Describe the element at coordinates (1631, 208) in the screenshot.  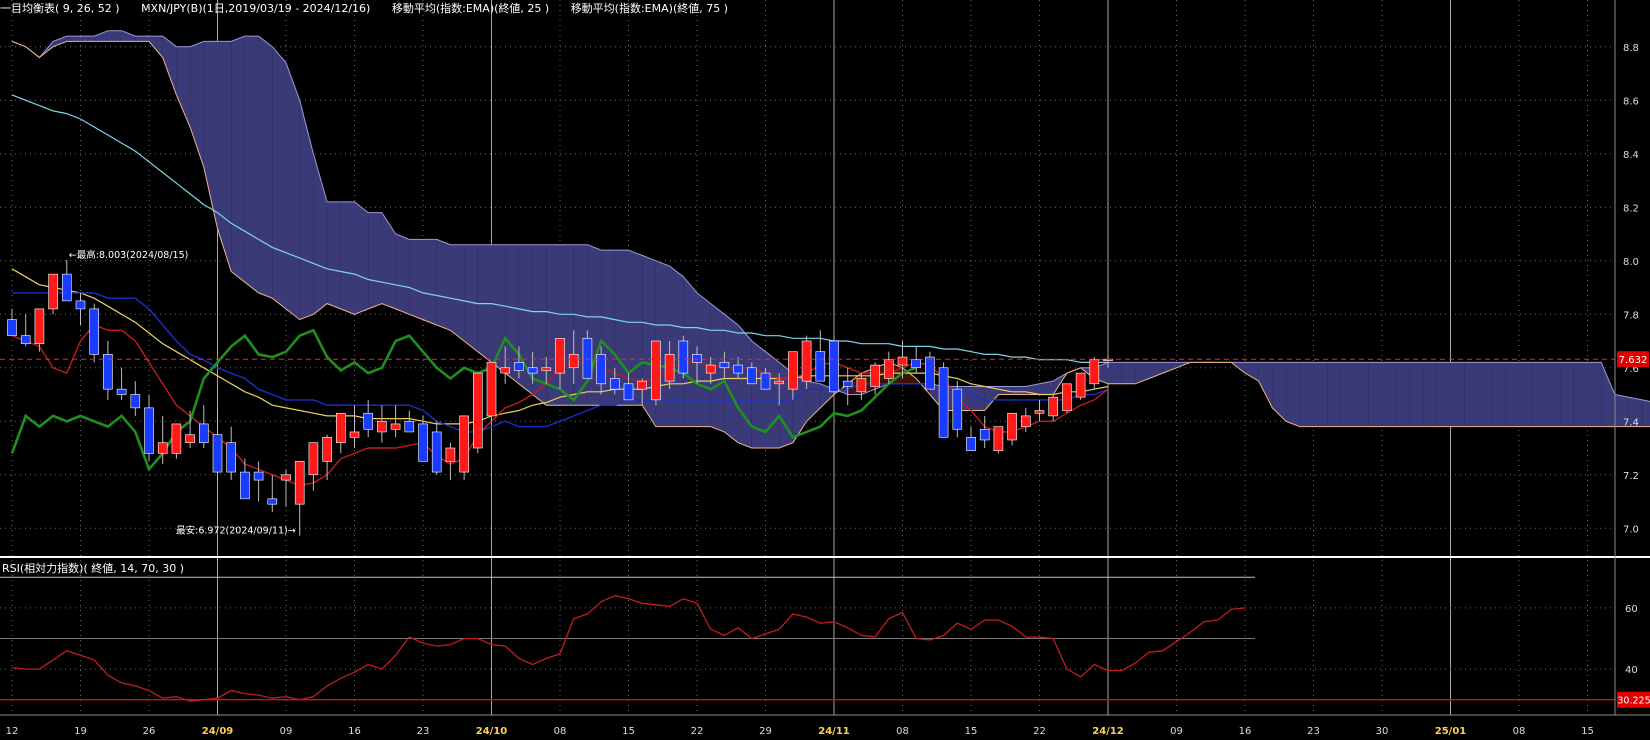
I see `y-tick-label: 8.2` at that location.